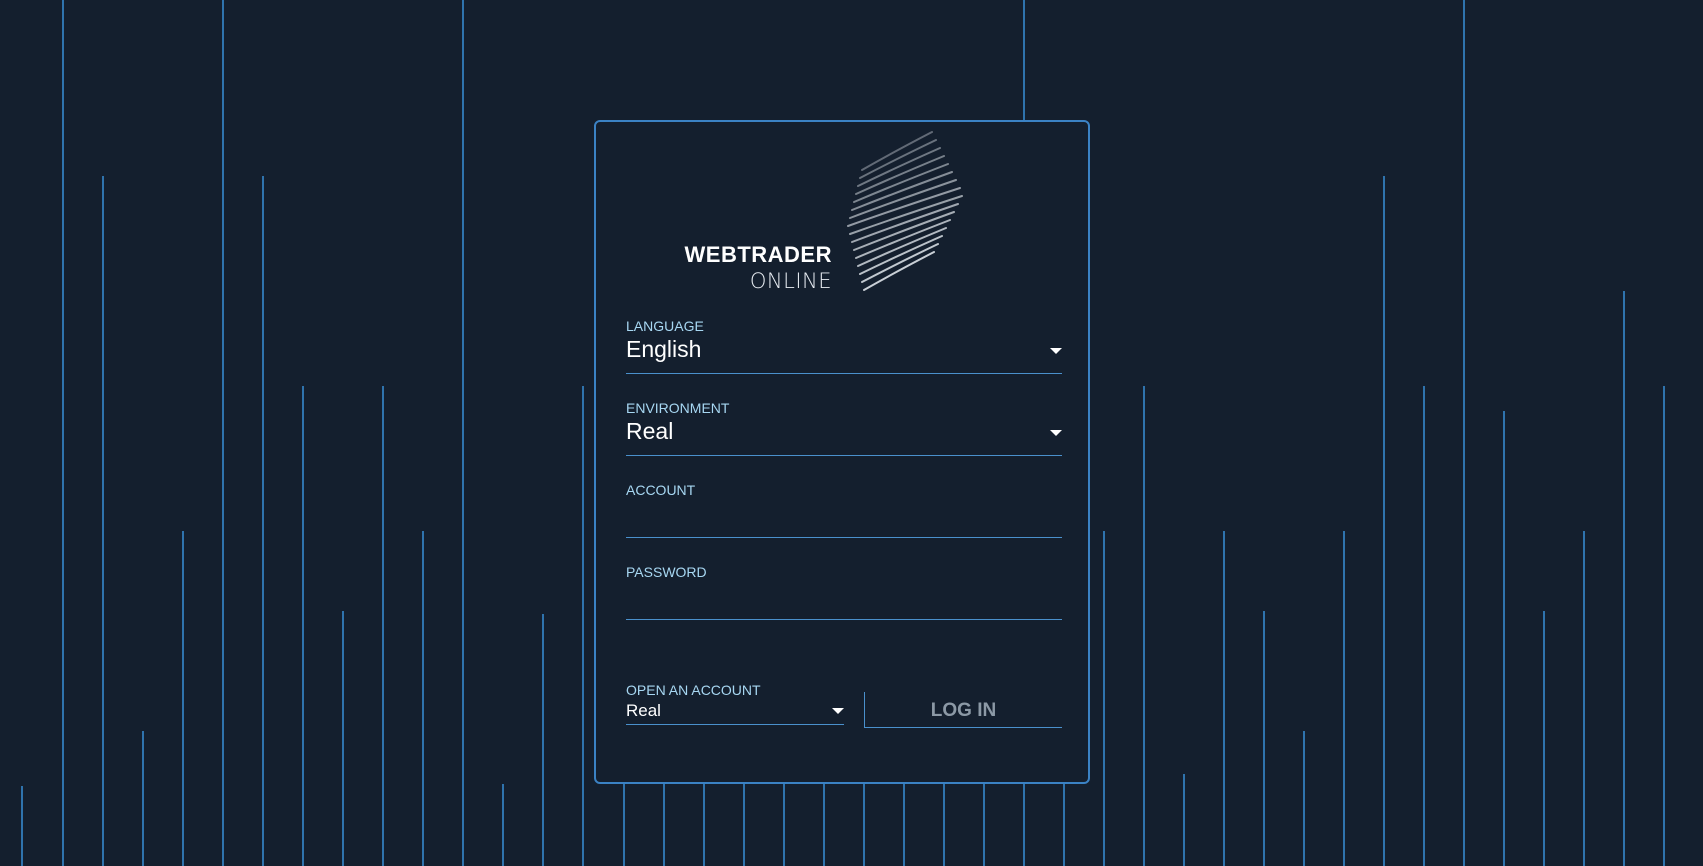 Image resolution: width=1703 pixels, height=866 pixels. What do you see at coordinates (844, 598) in the screenshot?
I see `password-input` at bounding box center [844, 598].